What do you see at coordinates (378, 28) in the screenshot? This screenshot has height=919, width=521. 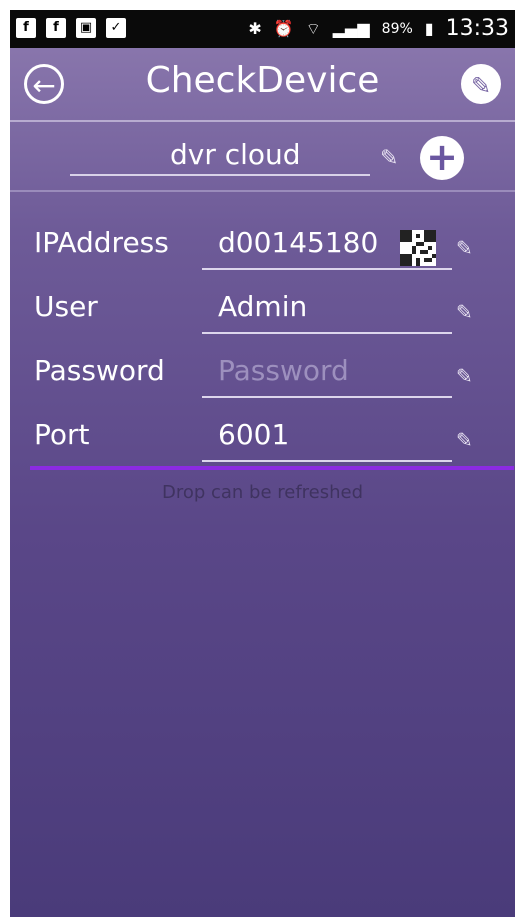 I see `system-indicators: ✱ ⏰ ⌔ ▂▄▆ 89% ▮ 13:33` at bounding box center [378, 28].